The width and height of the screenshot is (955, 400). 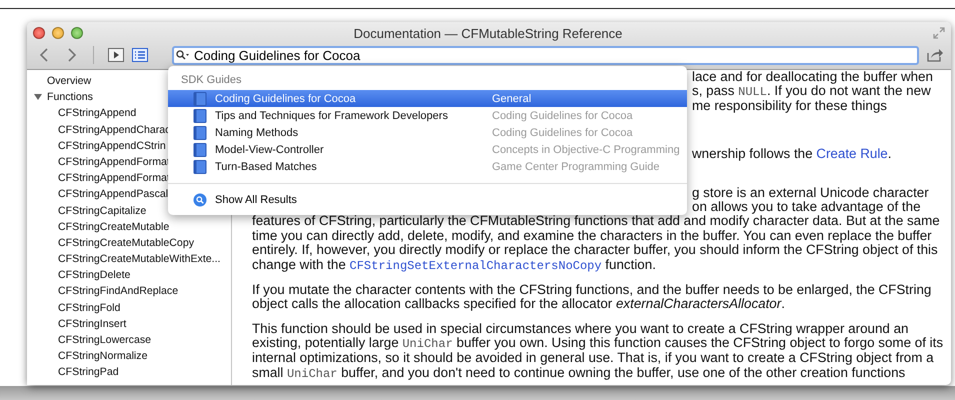 What do you see at coordinates (811, 91) in the screenshot?
I see `text-line: s, pass NULL. If you do not want the new` at bounding box center [811, 91].